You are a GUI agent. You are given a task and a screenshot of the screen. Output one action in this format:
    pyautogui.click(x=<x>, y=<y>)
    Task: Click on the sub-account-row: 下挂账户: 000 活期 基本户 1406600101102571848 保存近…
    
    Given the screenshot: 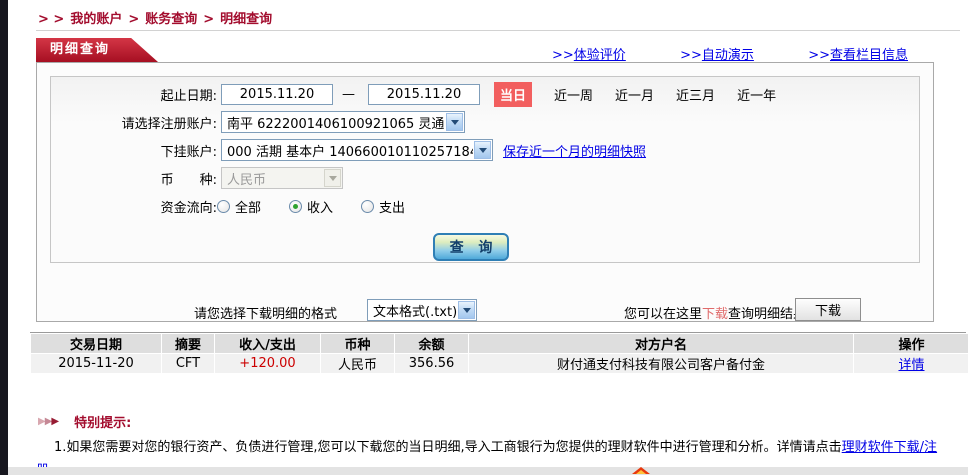 What is the action you would take?
    pyautogui.click(x=485, y=150)
    